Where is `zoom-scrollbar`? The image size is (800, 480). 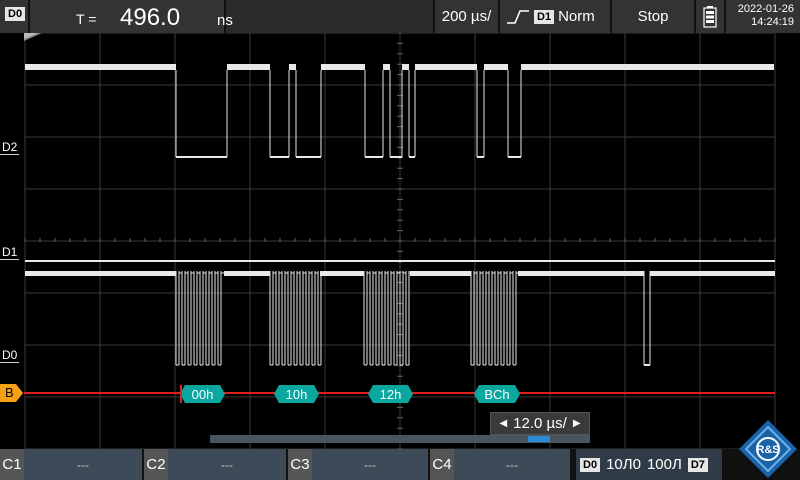 zoom-scrollbar is located at coordinates (400, 439).